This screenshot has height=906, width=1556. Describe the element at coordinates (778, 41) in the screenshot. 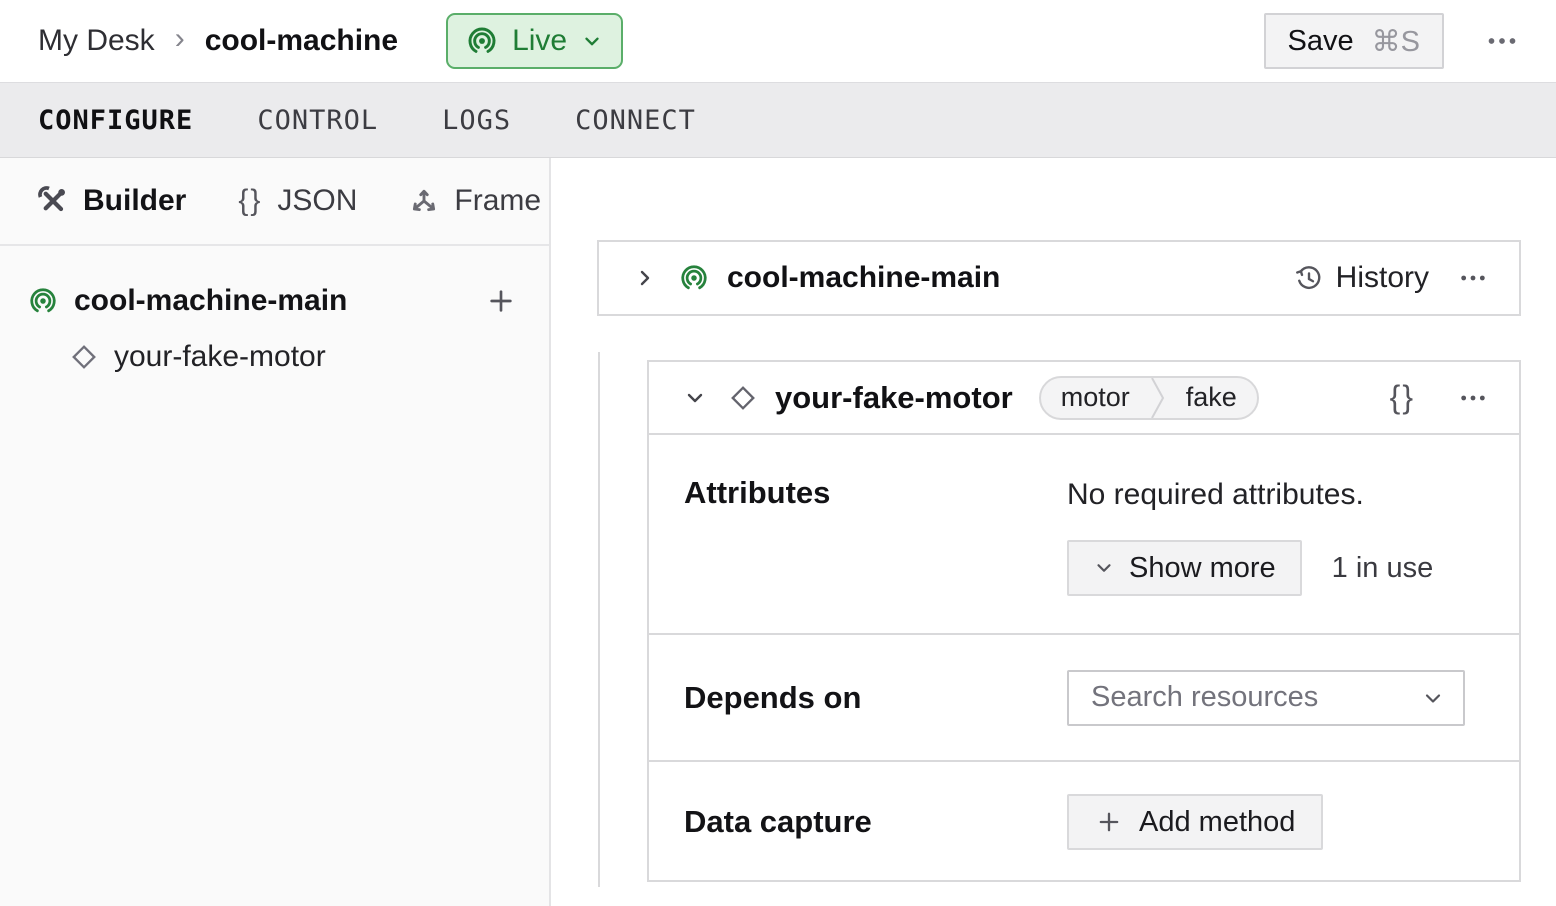

I see `top-bar: My Desk › cool-machine Live Save ⌘S` at that location.